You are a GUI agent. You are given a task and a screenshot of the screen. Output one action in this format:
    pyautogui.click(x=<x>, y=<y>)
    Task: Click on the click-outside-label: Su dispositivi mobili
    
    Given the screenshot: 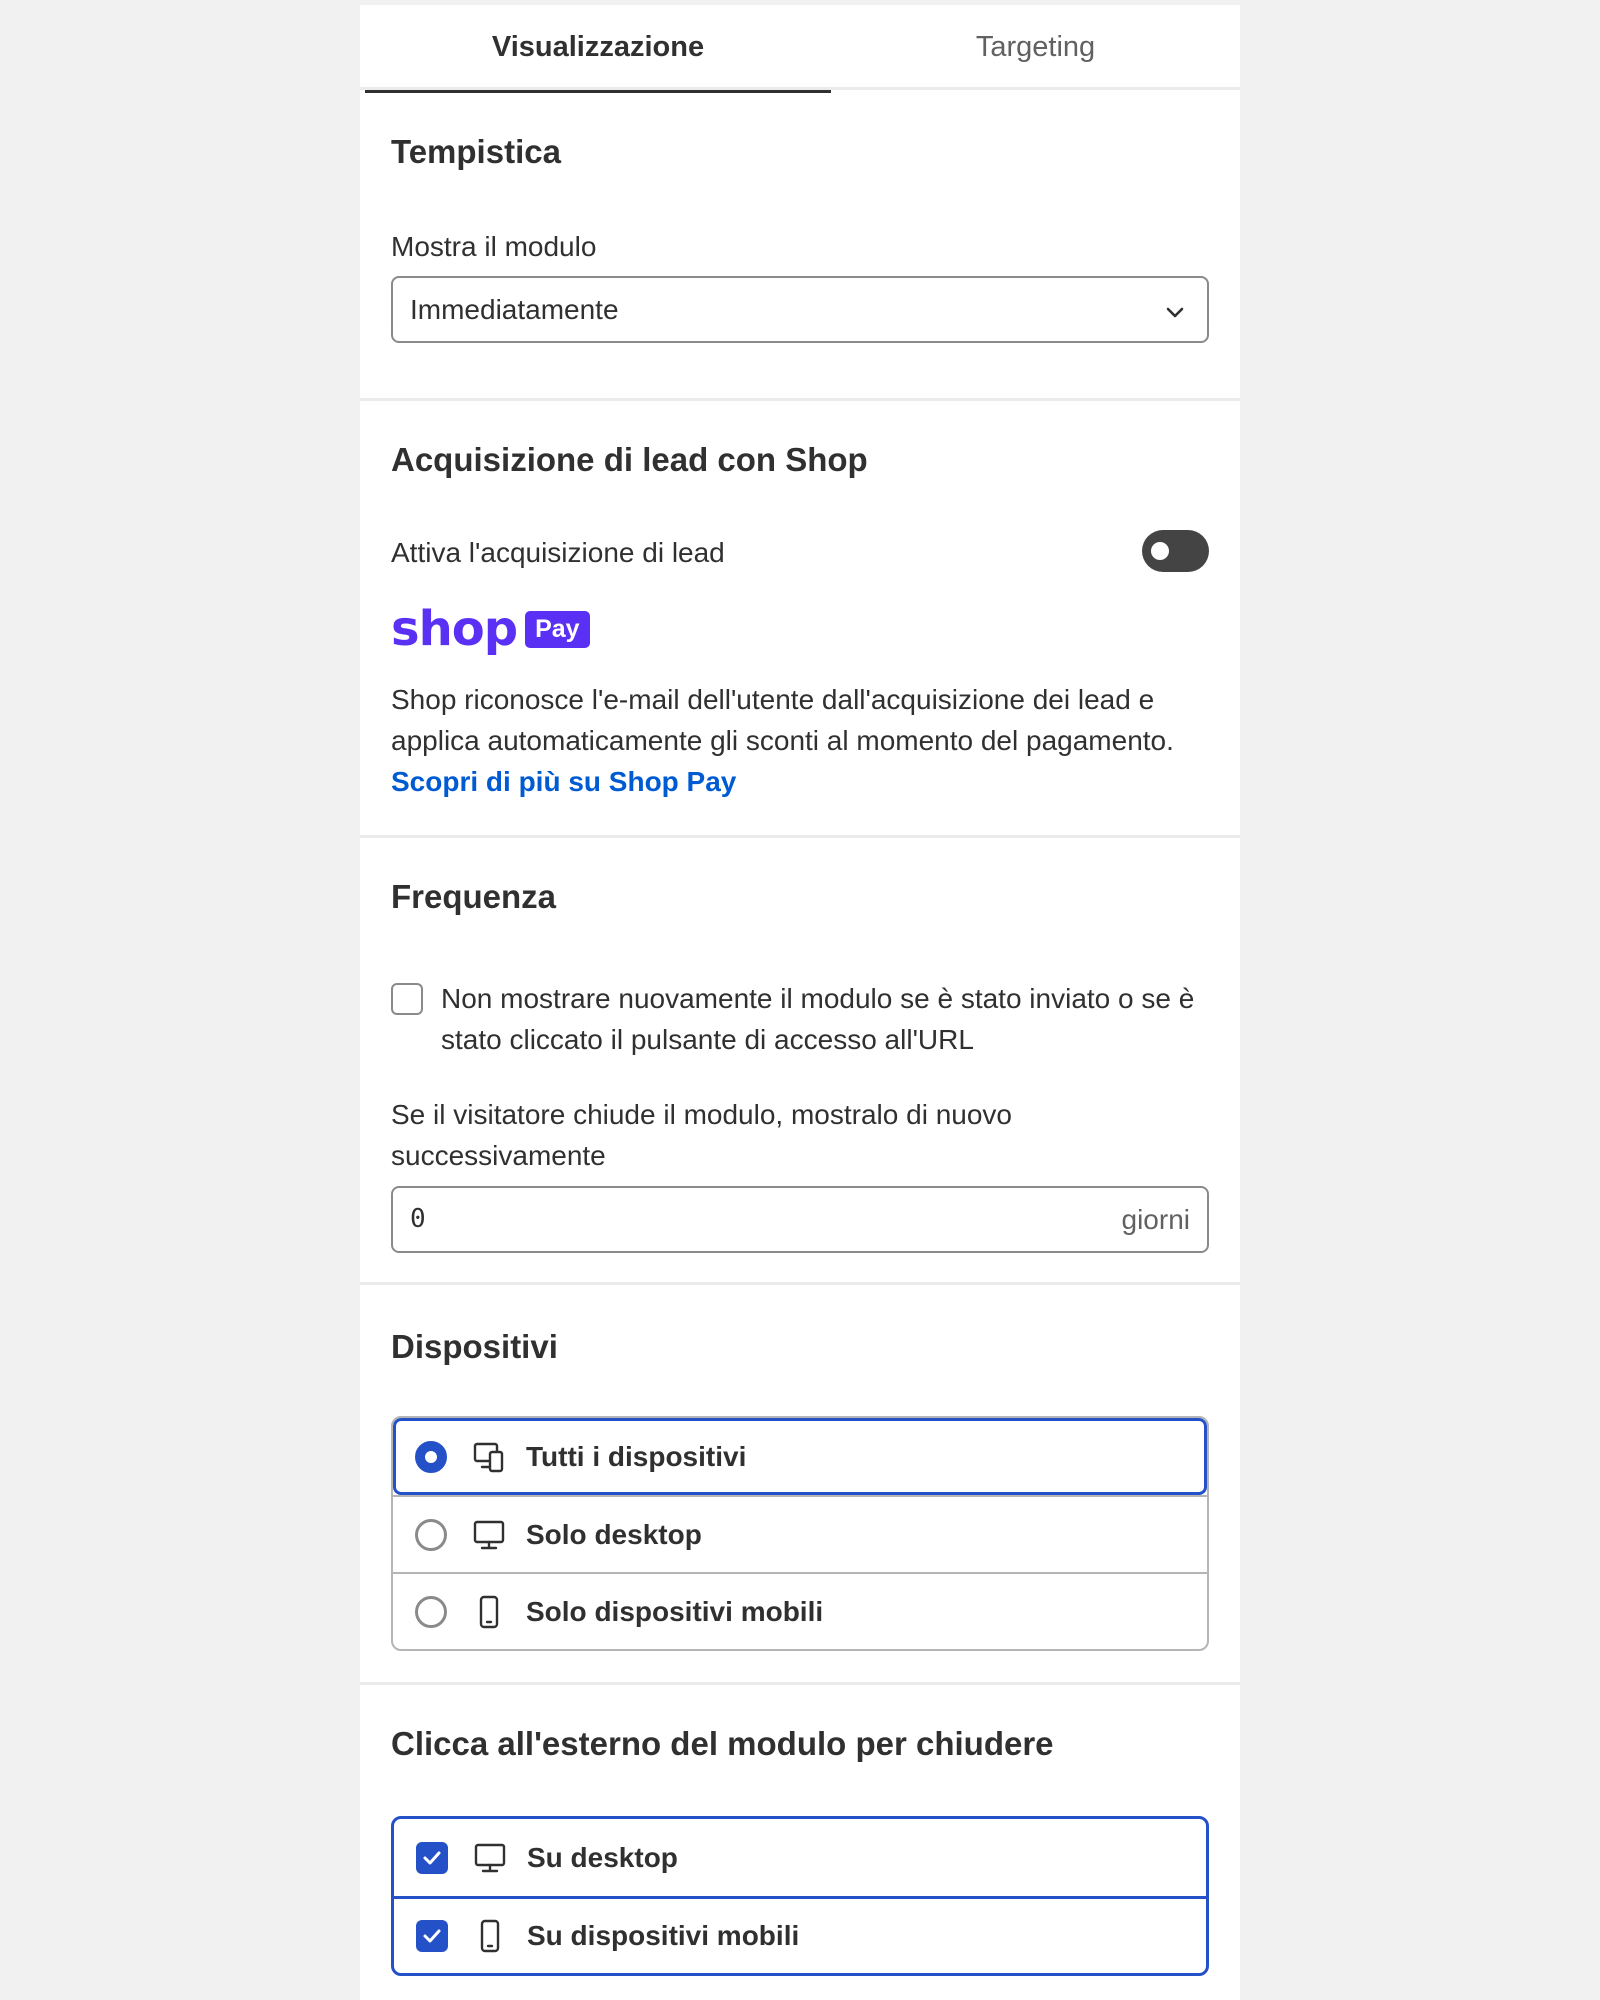 What is the action you would take?
    pyautogui.click(x=663, y=1935)
    